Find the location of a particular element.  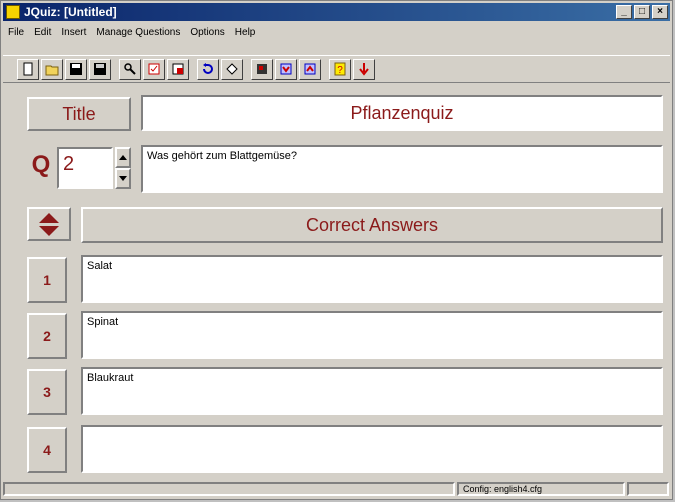

clear-icon is located at coordinates (232, 69).